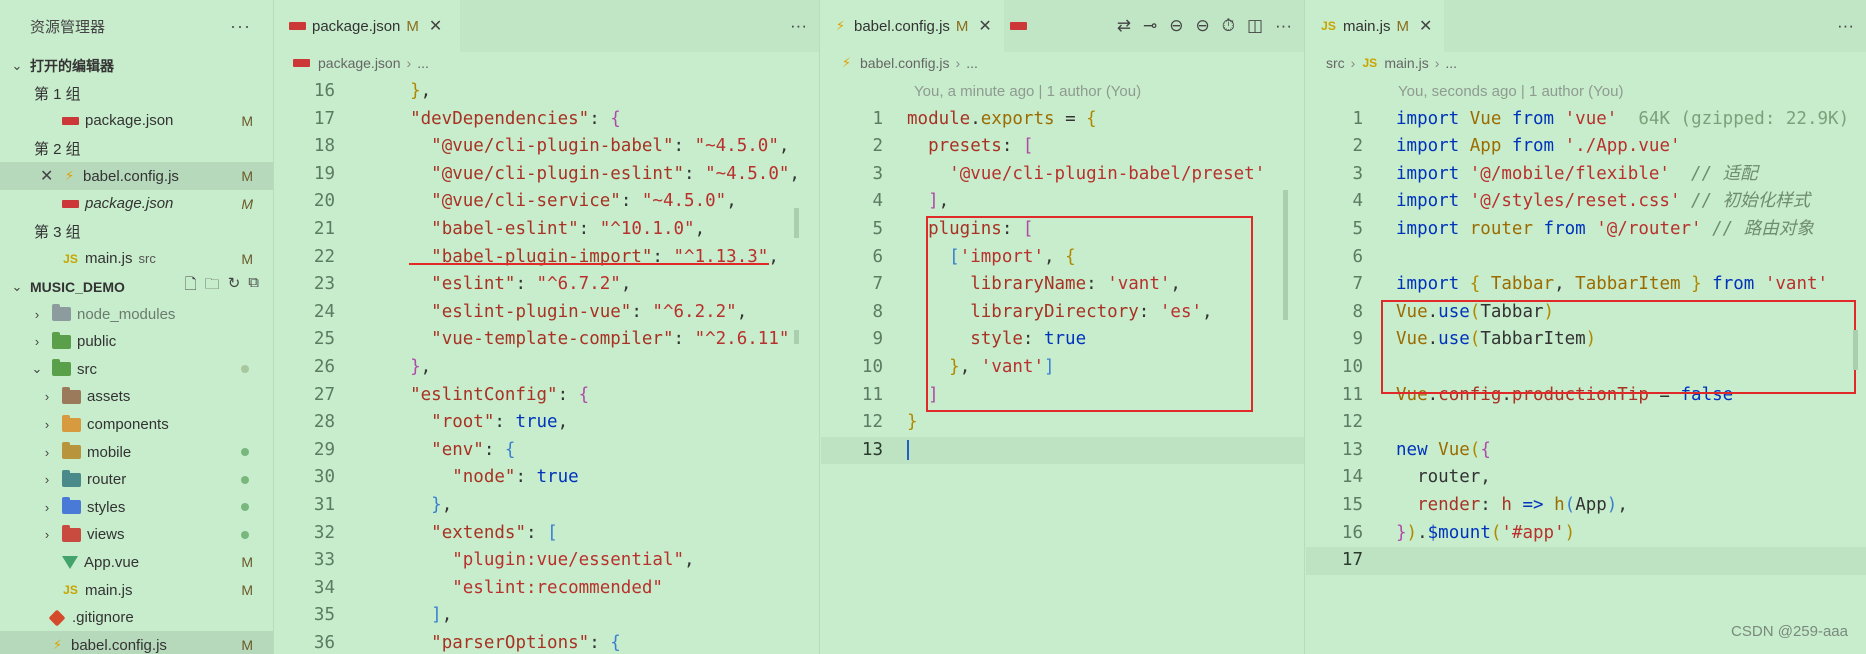 This screenshot has height=654, width=1866. I want to click on collapse-all-icon: ⧉, so click(253, 286).